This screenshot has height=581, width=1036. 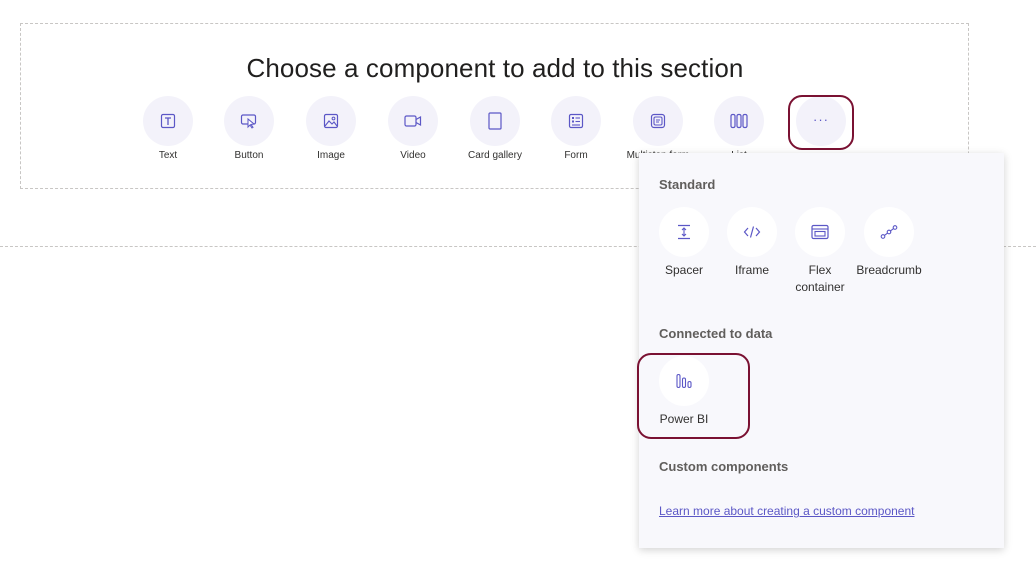 I want to click on power-bi-highlight, so click(x=693, y=396).